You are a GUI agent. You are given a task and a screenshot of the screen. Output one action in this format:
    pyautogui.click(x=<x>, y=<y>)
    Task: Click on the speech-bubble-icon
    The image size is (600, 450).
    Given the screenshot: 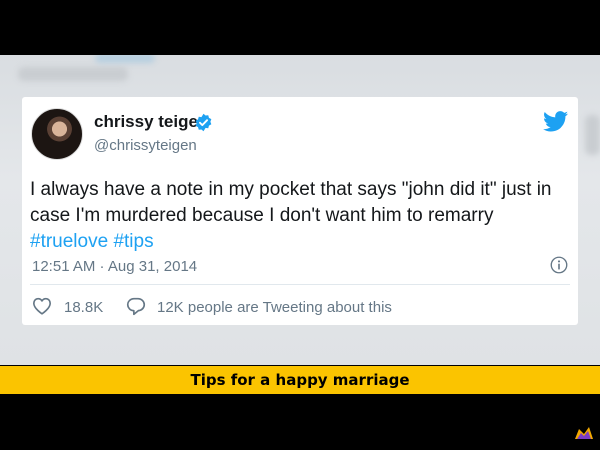 What is the action you would take?
    pyautogui.click(x=136, y=306)
    